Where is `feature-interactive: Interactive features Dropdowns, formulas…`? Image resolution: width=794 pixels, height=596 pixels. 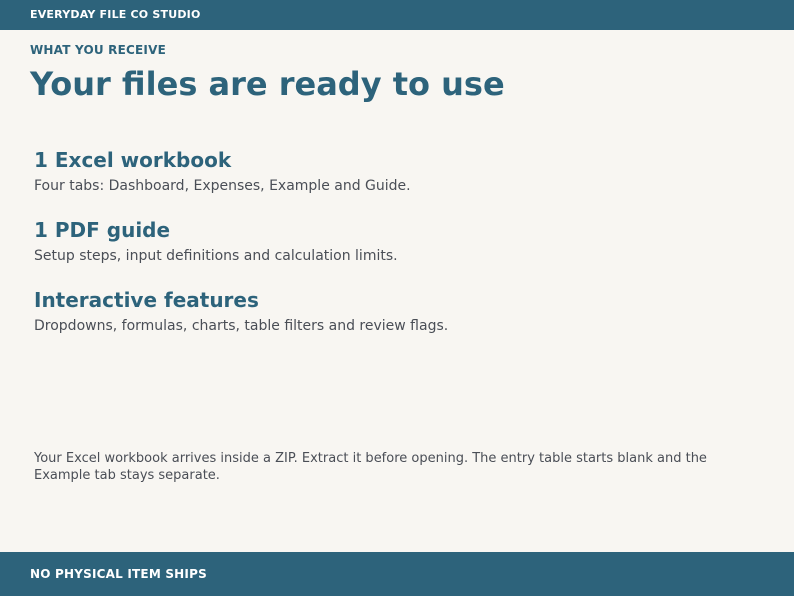 feature-interactive: Interactive features Dropdowns, formulas… is located at coordinates (394, 323).